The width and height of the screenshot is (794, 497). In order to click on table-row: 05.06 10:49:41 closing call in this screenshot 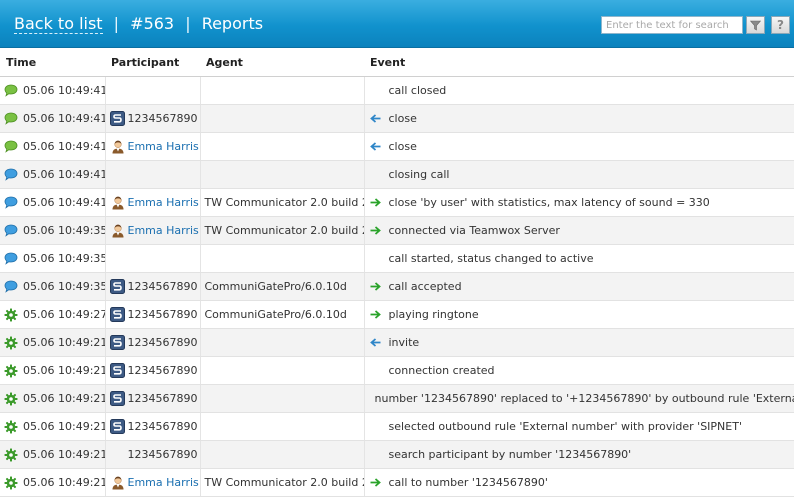, I will do `click(397, 175)`.